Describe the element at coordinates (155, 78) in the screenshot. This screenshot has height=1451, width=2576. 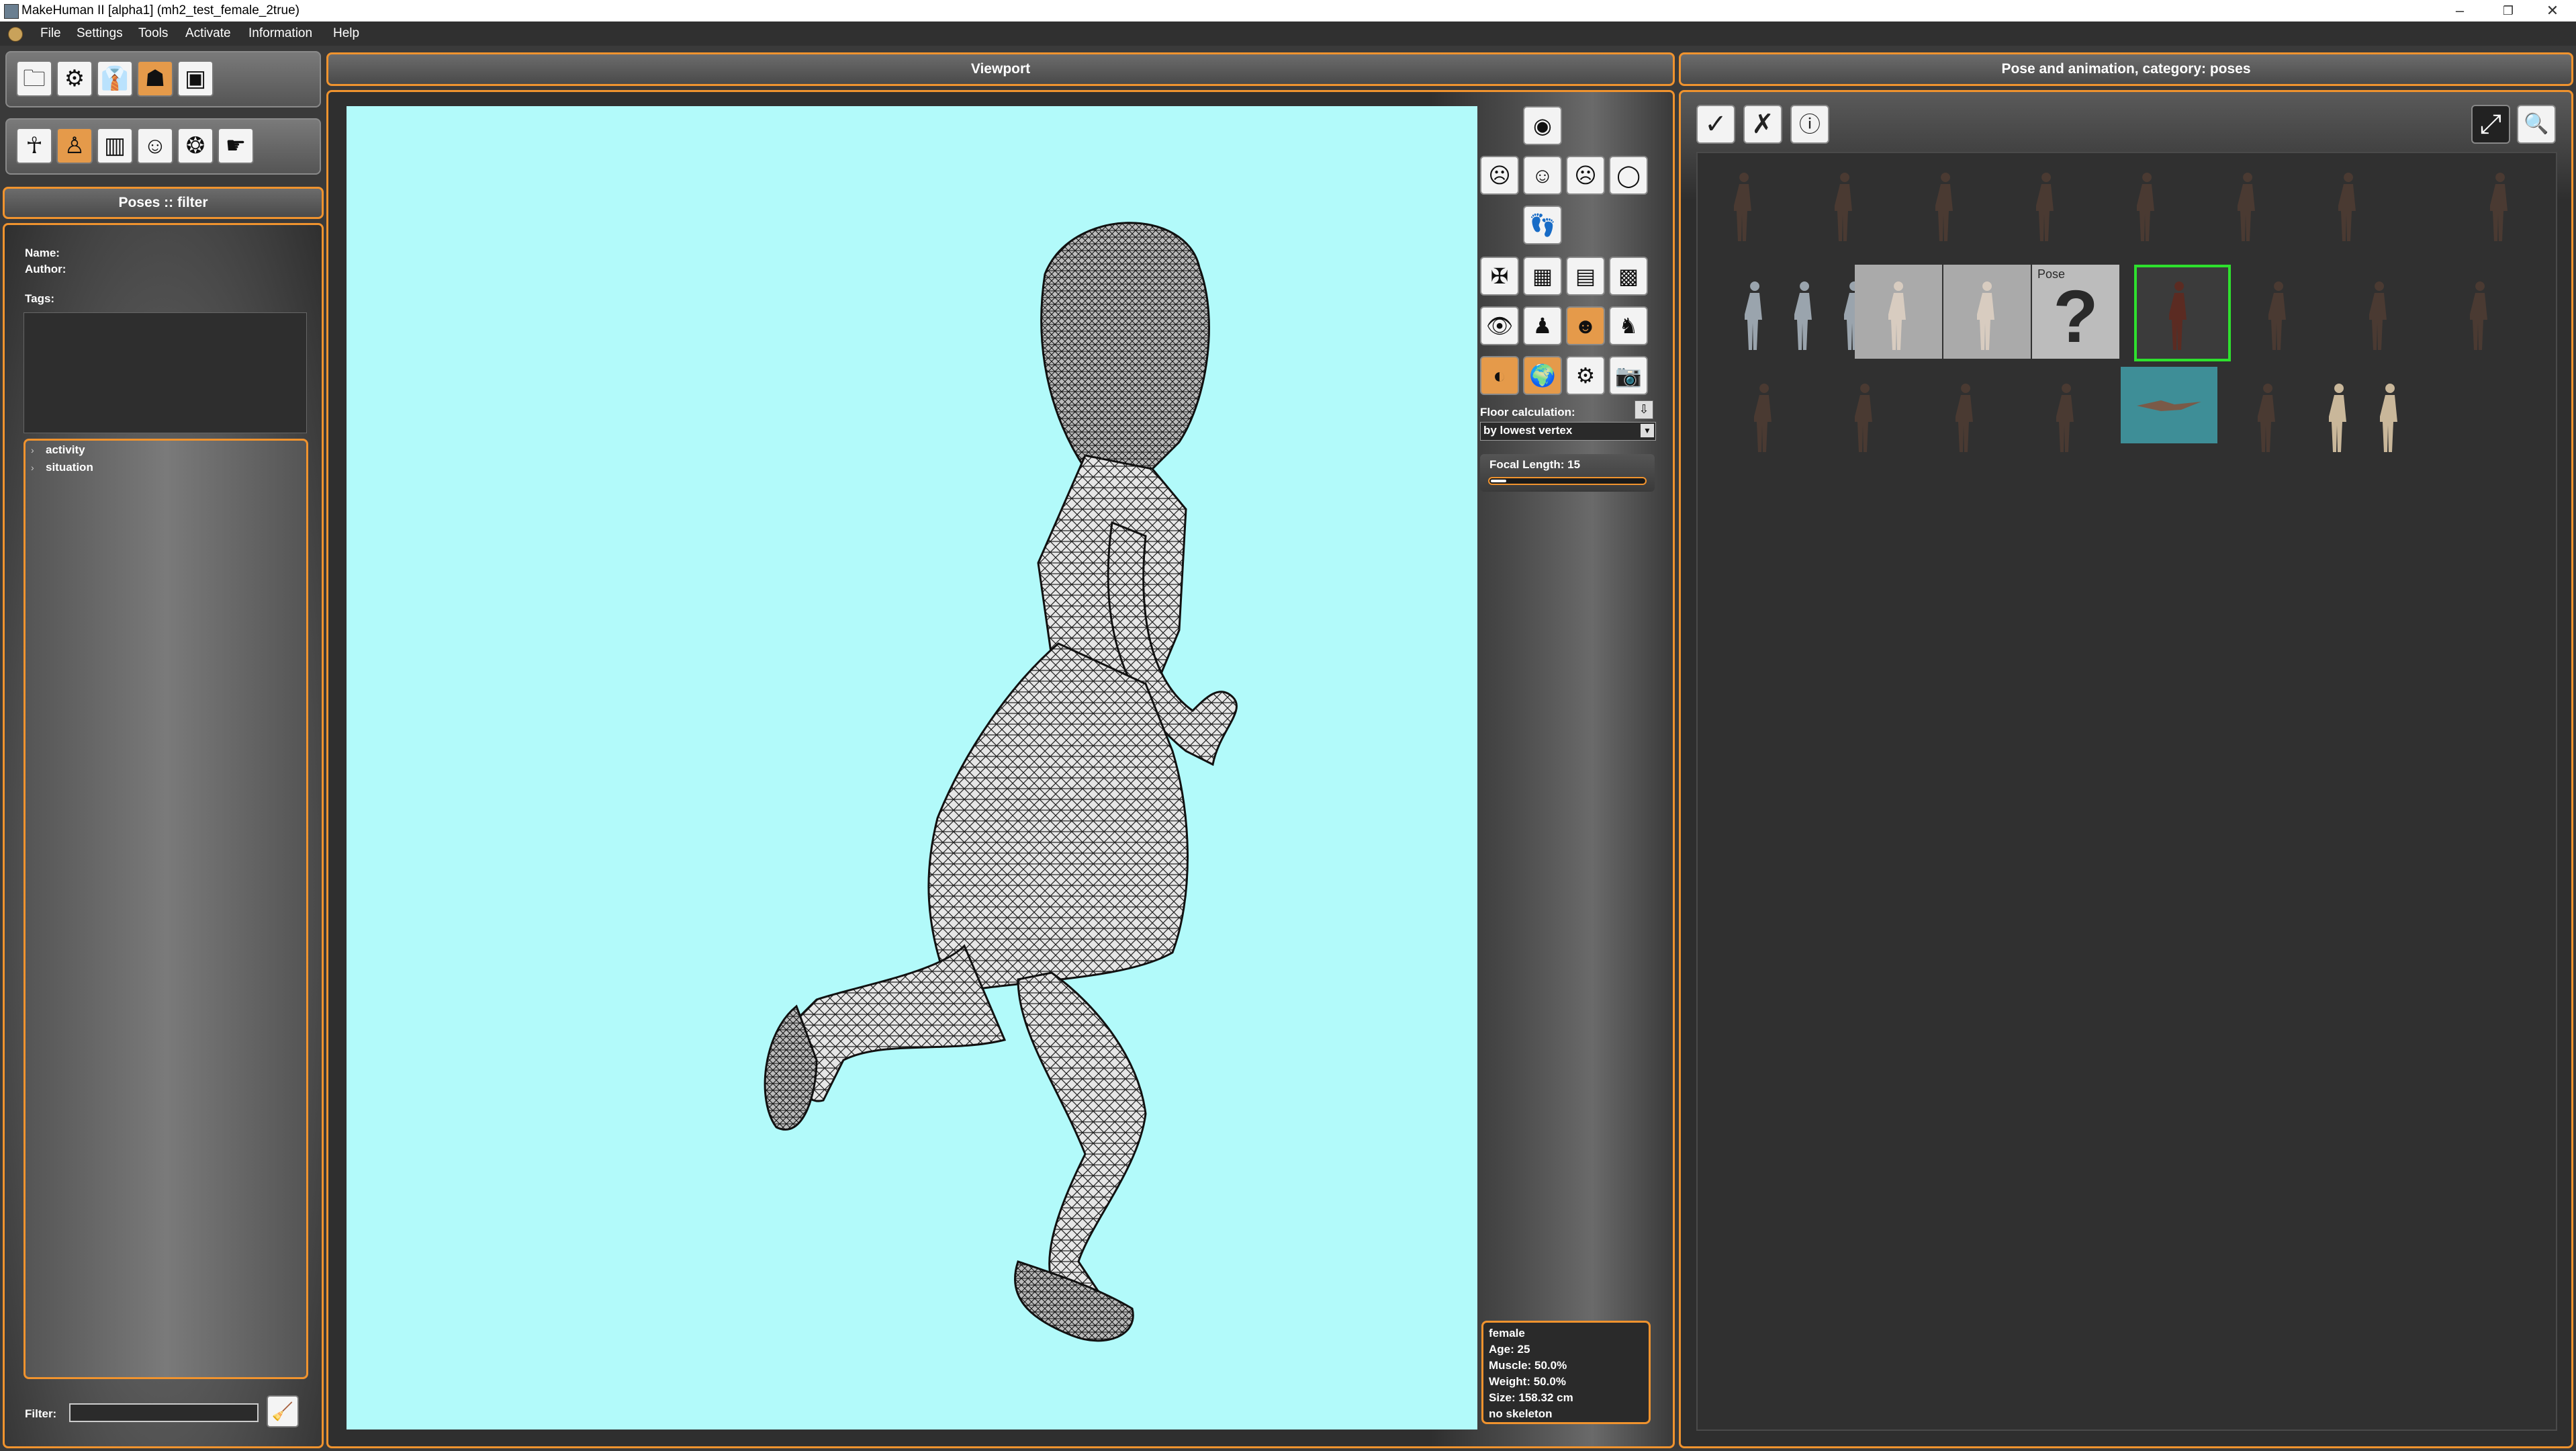
I see `pose-group-icon: ☗` at that location.